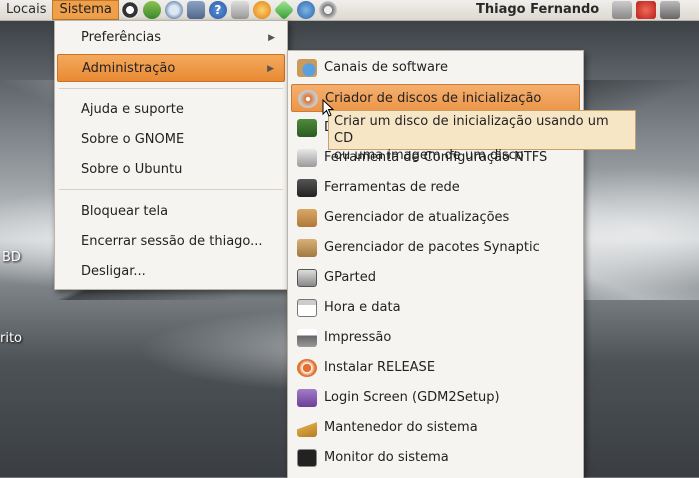 This screenshot has height=478, width=699. What do you see at coordinates (412, 397) in the screenshot?
I see `menu-item-label: Login Screen (GDM2Setup)` at bounding box center [412, 397].